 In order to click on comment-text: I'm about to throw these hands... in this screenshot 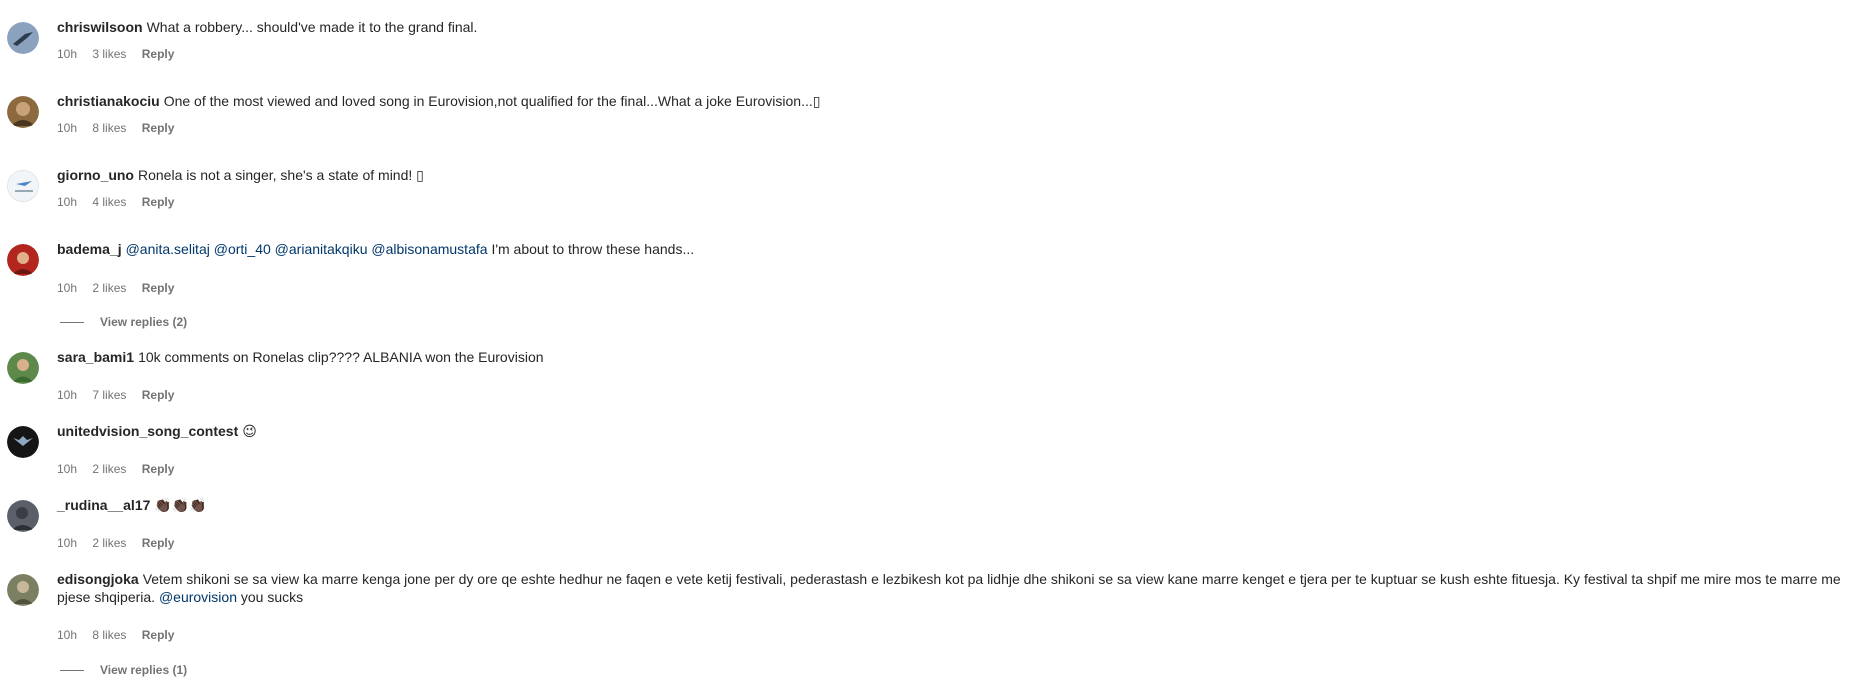, I will do `click(593, 249)`.